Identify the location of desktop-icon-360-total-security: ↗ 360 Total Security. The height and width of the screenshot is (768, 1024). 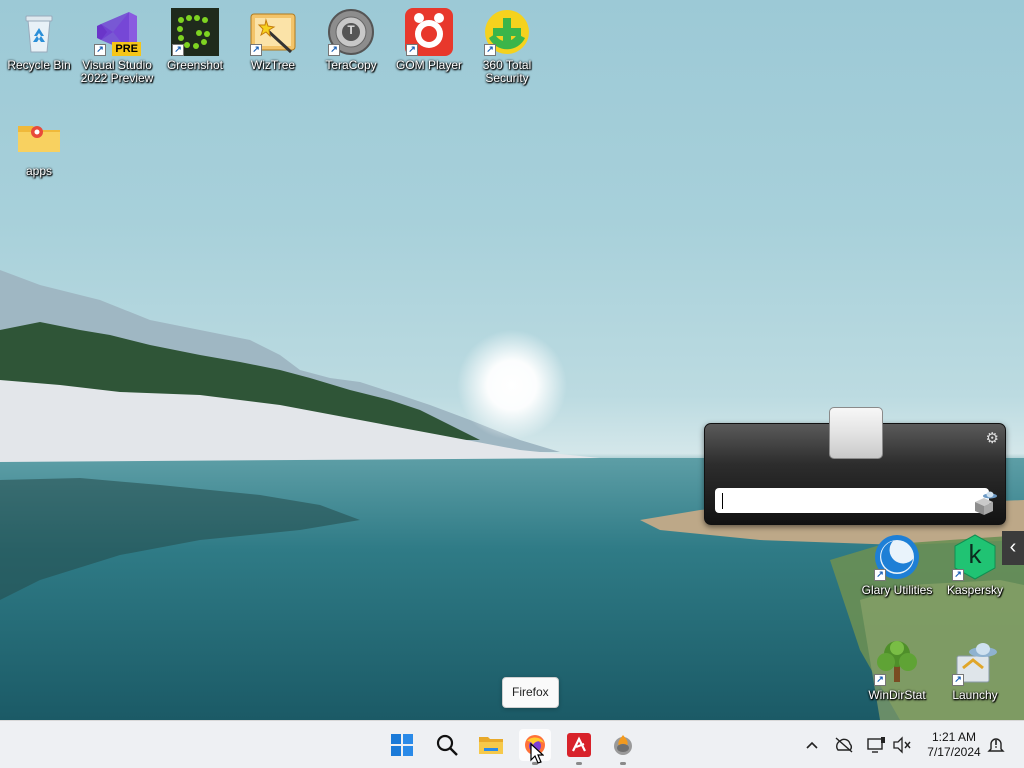
(507, 46).